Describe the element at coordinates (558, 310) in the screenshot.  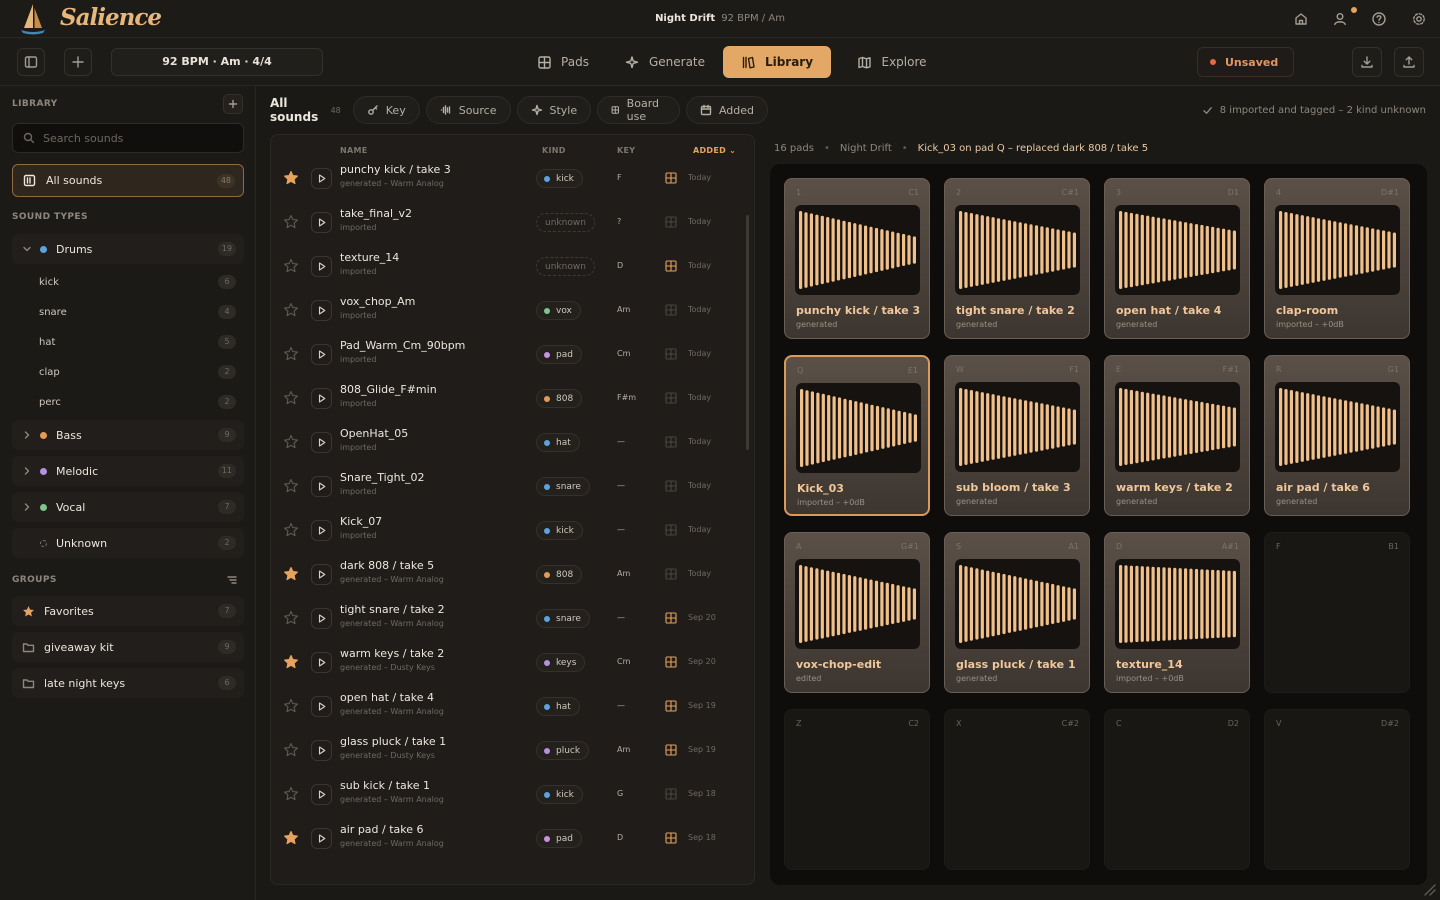
I see `kind-badge: vox` at that location.